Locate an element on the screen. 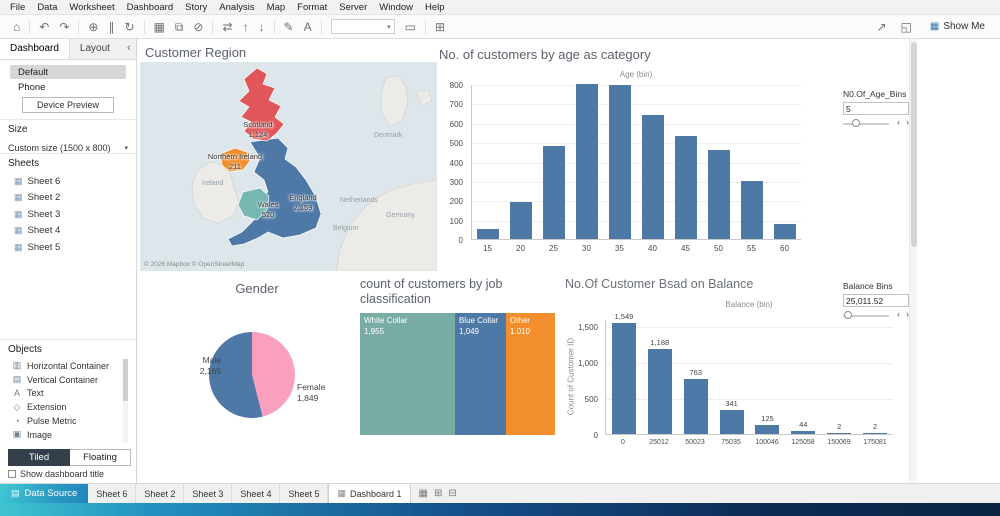 The image size is (1000, 516). bar-slot is located at coordinates (521, 220).